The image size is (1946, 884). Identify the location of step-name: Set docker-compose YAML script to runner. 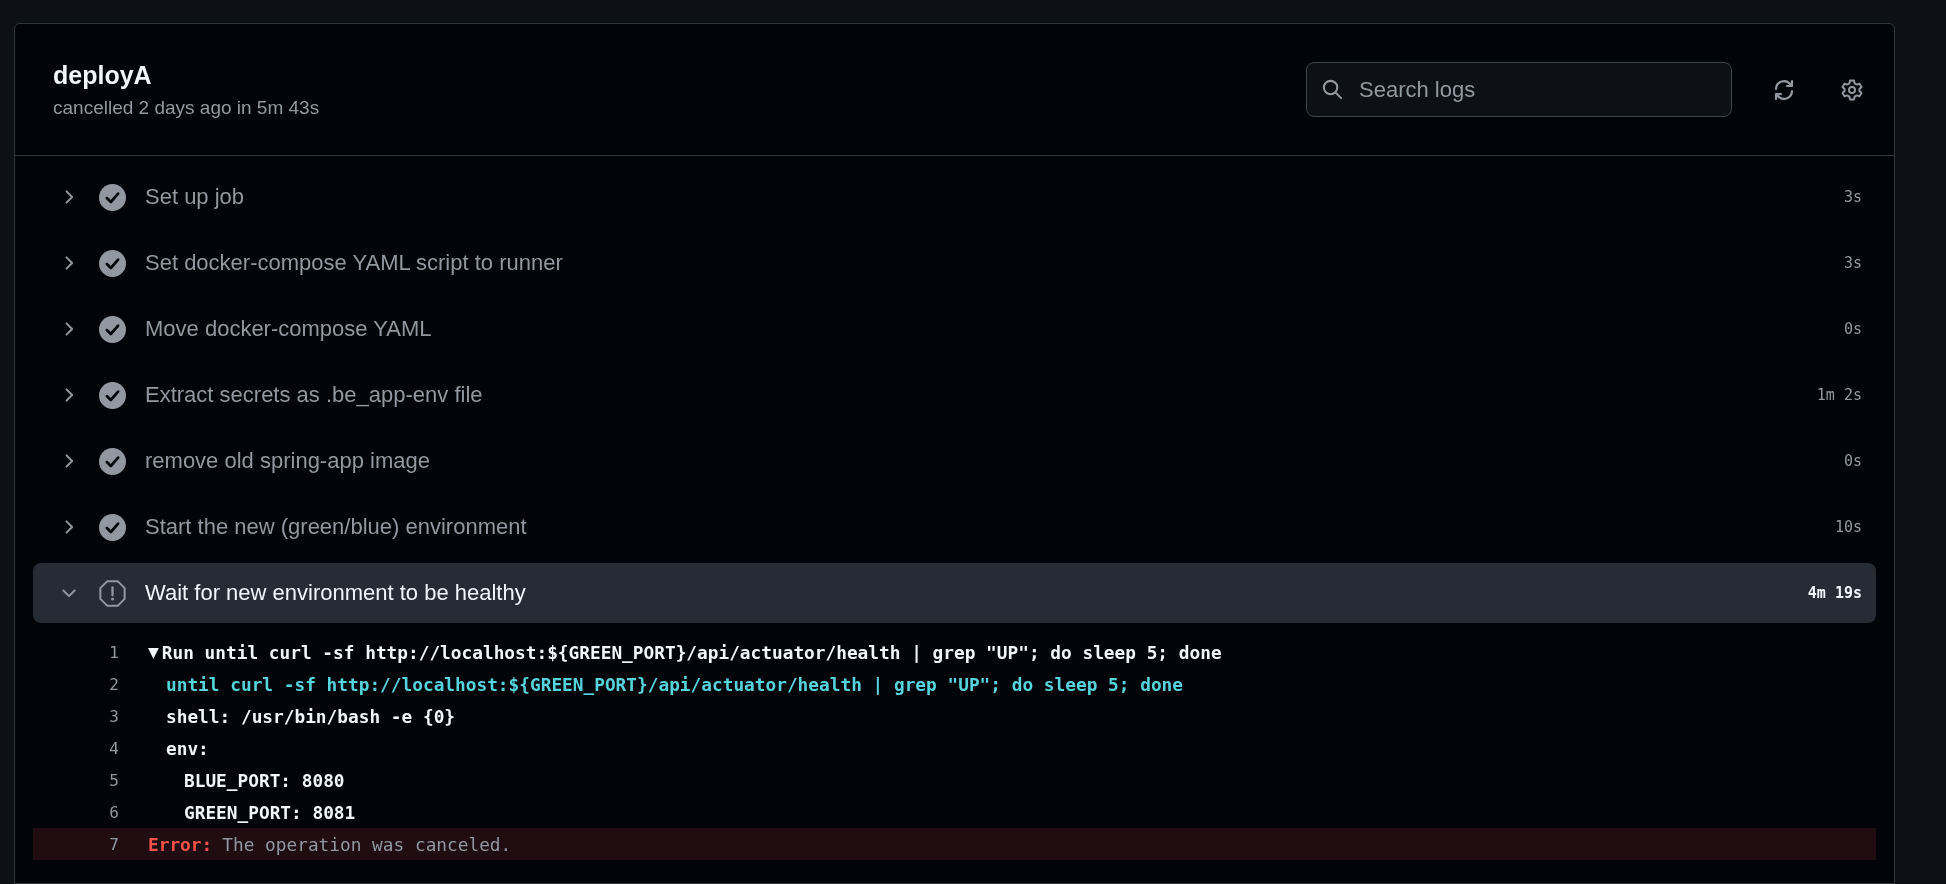
(354, 263).